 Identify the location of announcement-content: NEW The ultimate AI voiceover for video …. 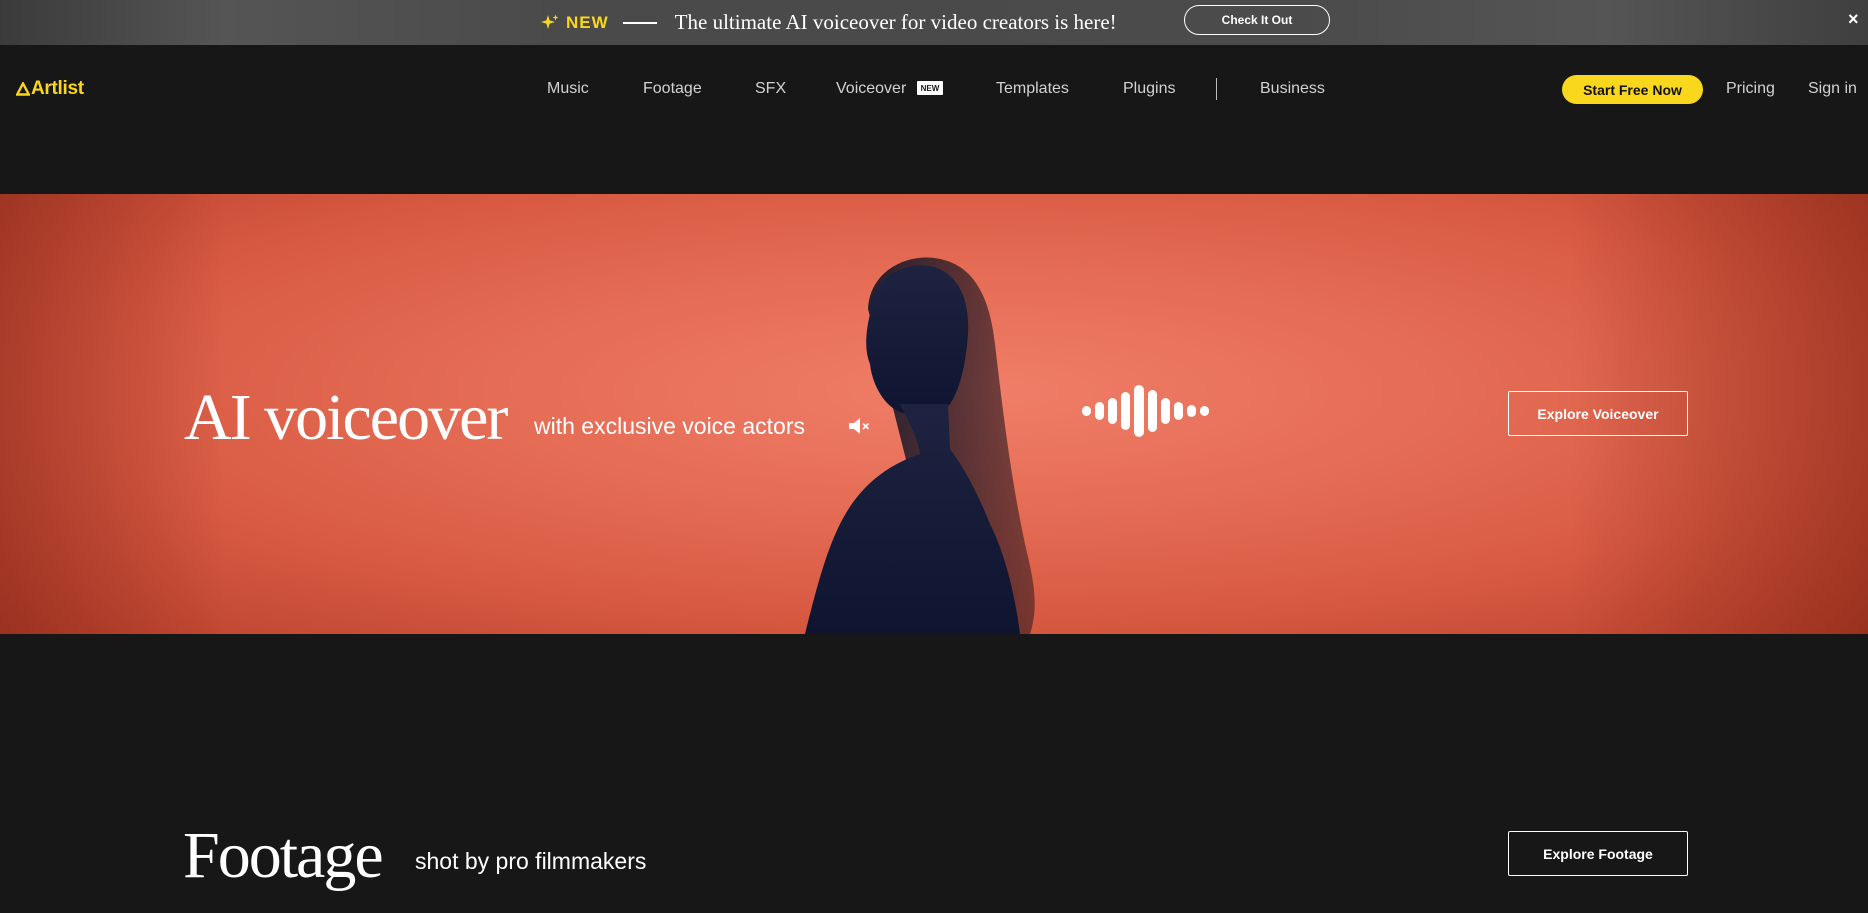
(828, 22).